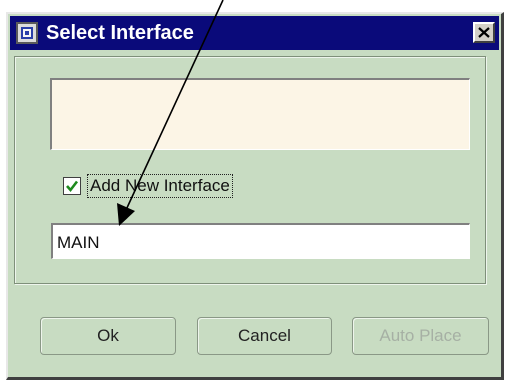 Image resolution: width=508 pixels, height=384 pixels. Describe the element at coordinates (120, 33) in the screenshot. I see `dialog-title: Select Interface` at that location.